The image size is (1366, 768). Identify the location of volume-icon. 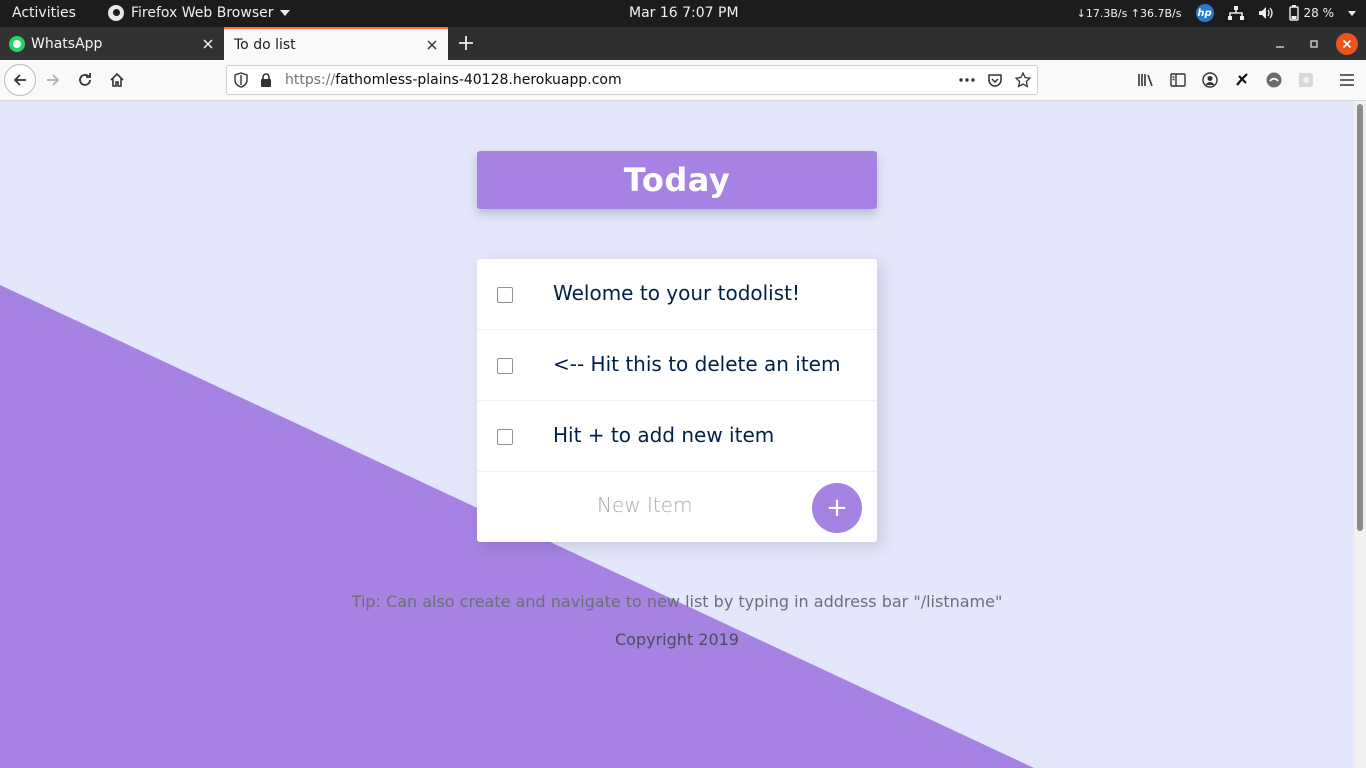
(1266, 13).